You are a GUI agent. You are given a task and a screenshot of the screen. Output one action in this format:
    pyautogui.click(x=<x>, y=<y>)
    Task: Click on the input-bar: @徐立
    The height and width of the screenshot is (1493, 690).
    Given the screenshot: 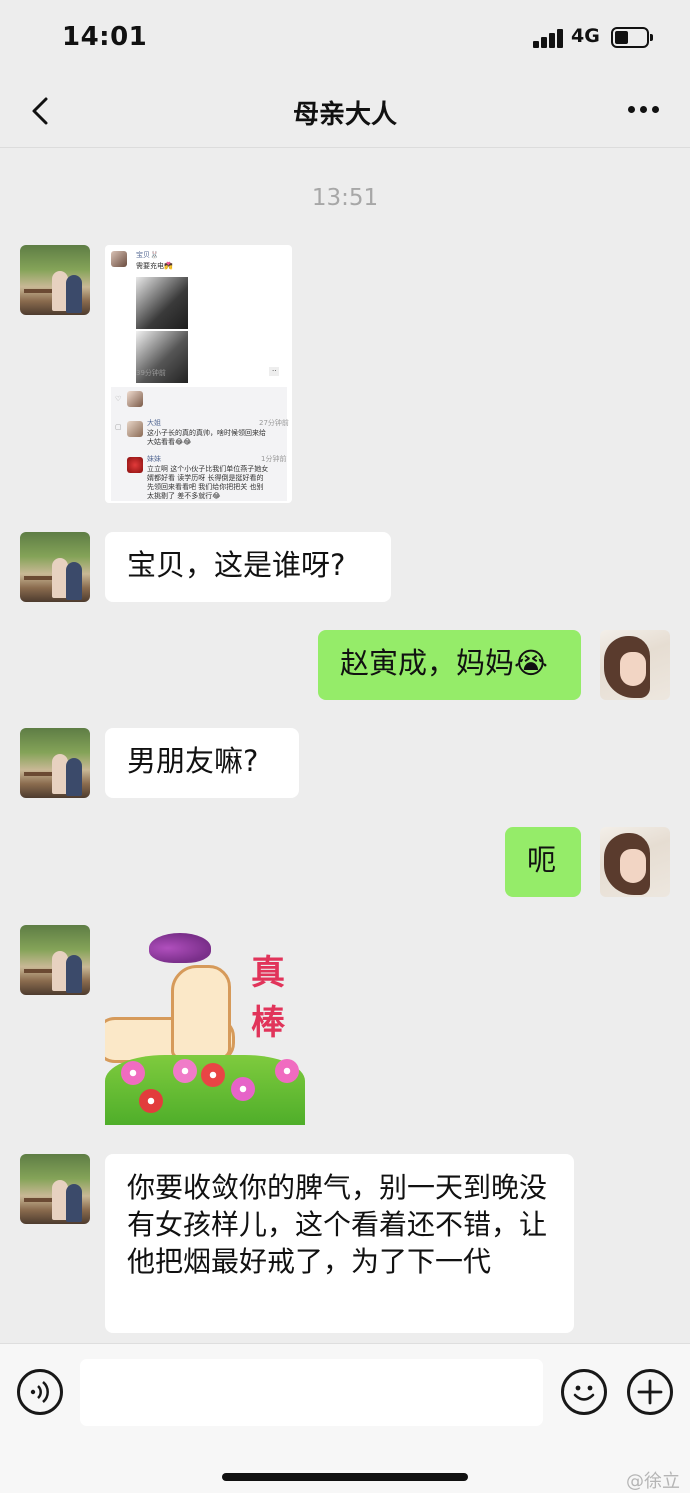 What is the action you would take?
    pyautogui.click(x=345, y=1418)
    